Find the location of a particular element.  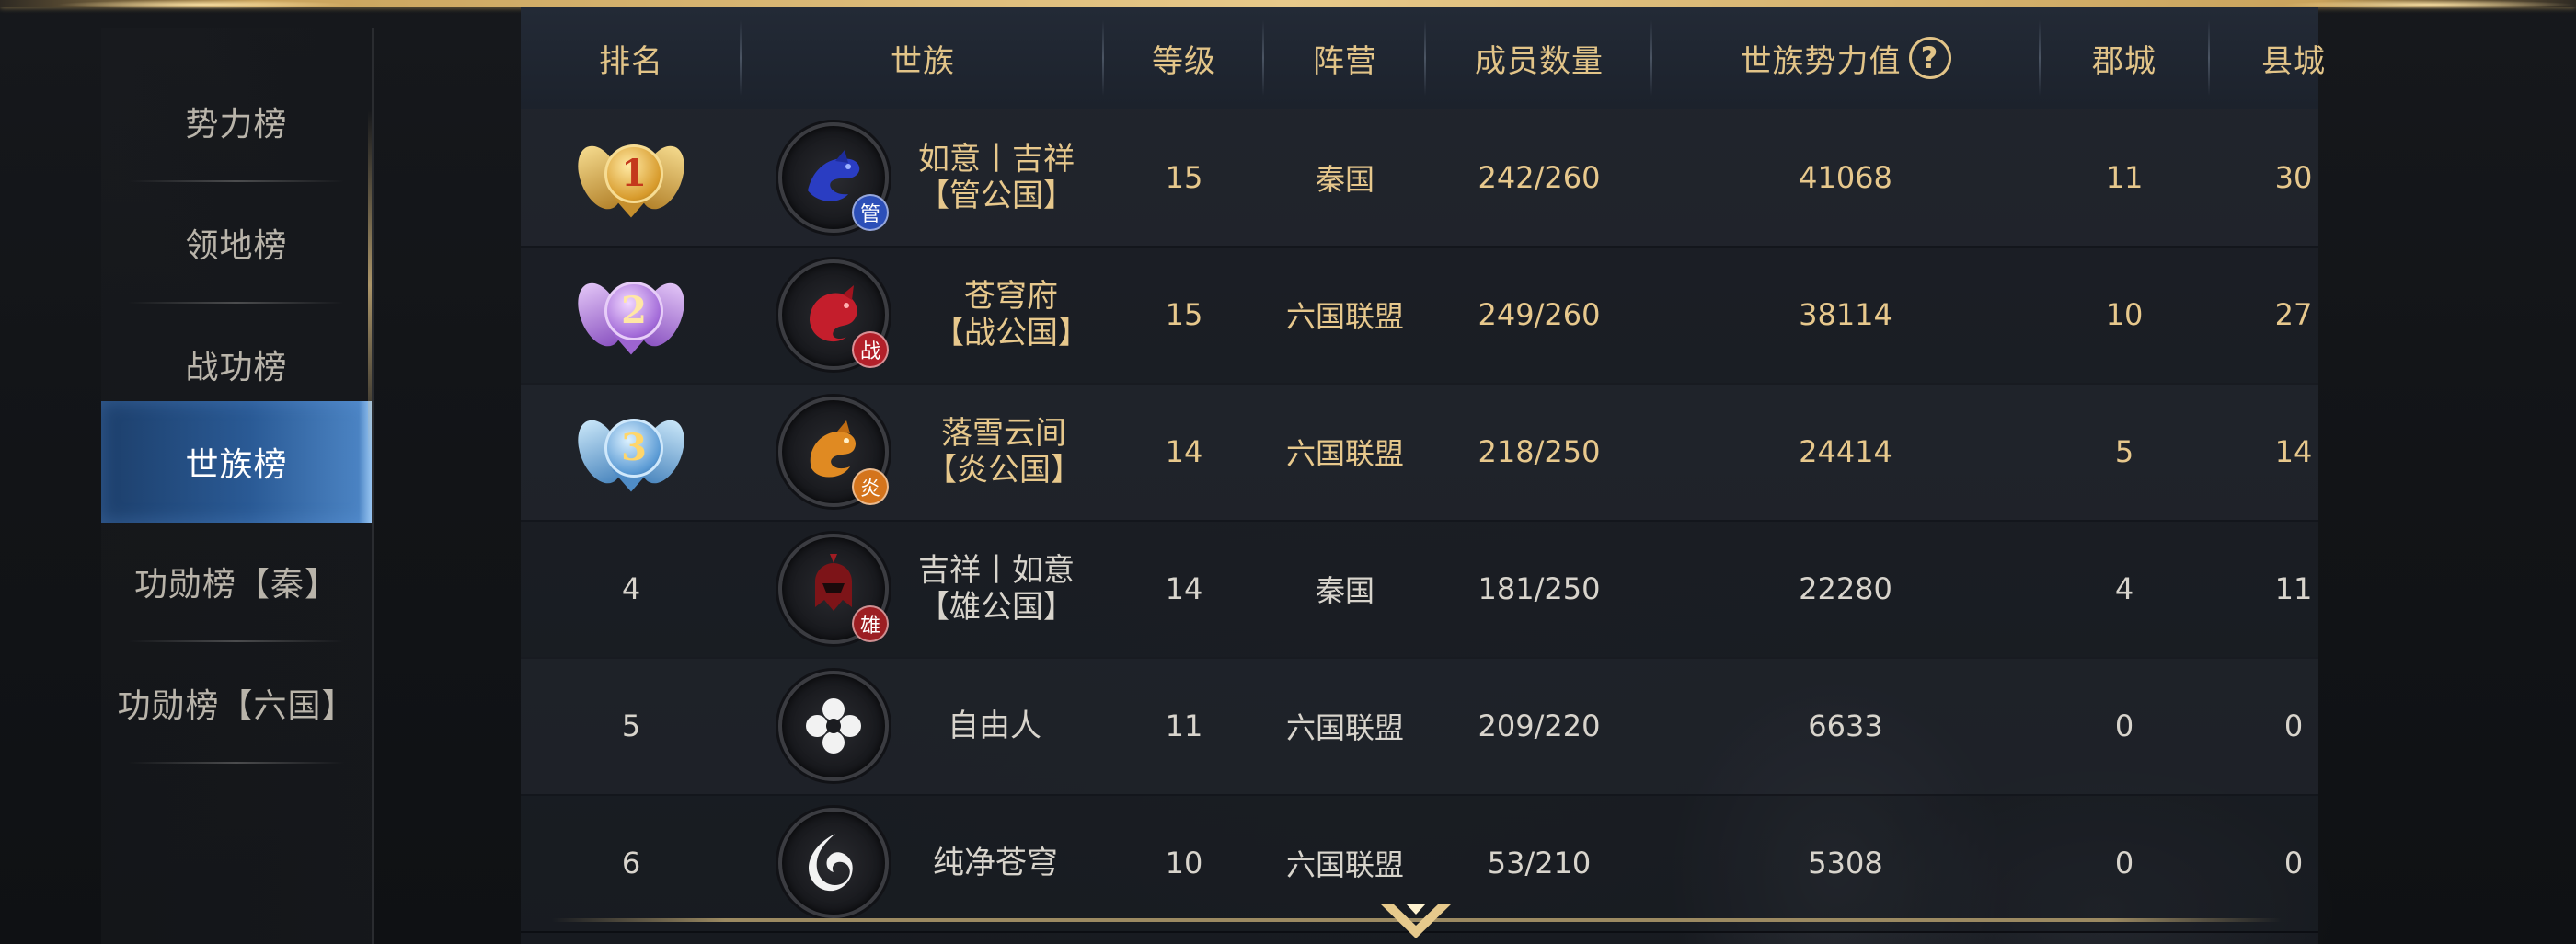

sidebar-item-label: 势力榜 is located at coordinates (236, 125).